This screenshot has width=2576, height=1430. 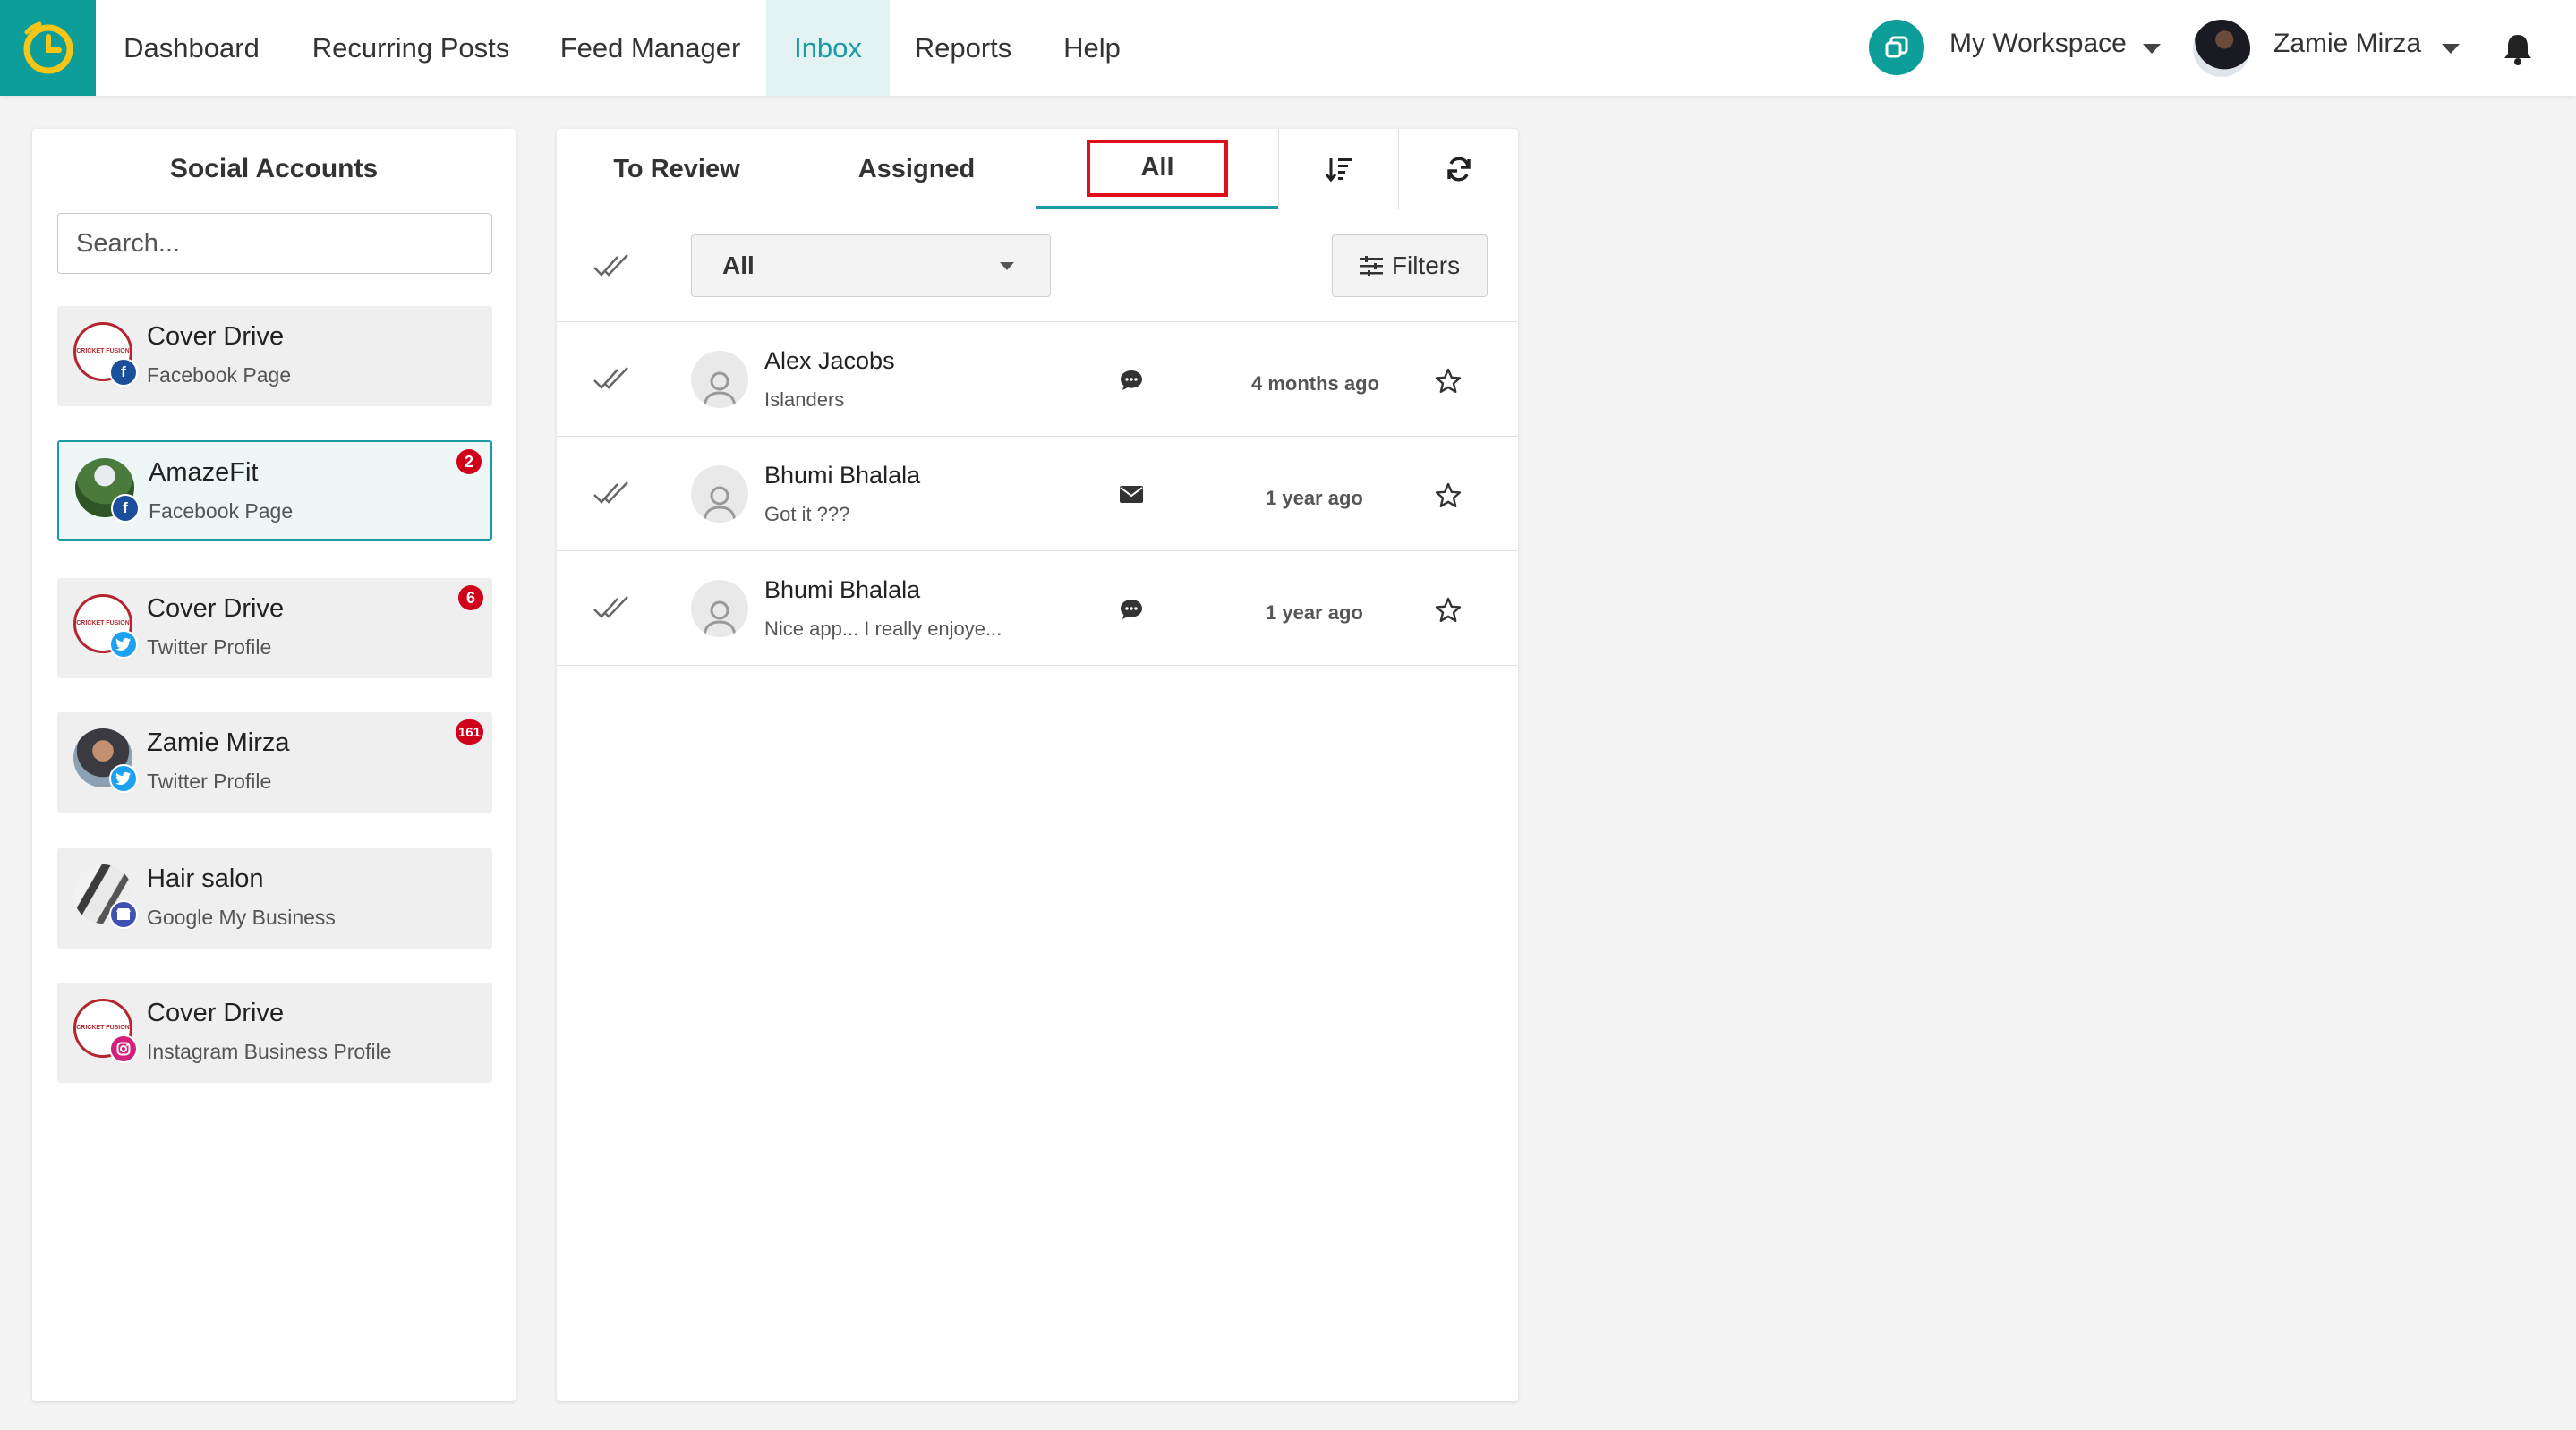 I want to click on workspace-caret-icon, so click(x=2152, y=49).